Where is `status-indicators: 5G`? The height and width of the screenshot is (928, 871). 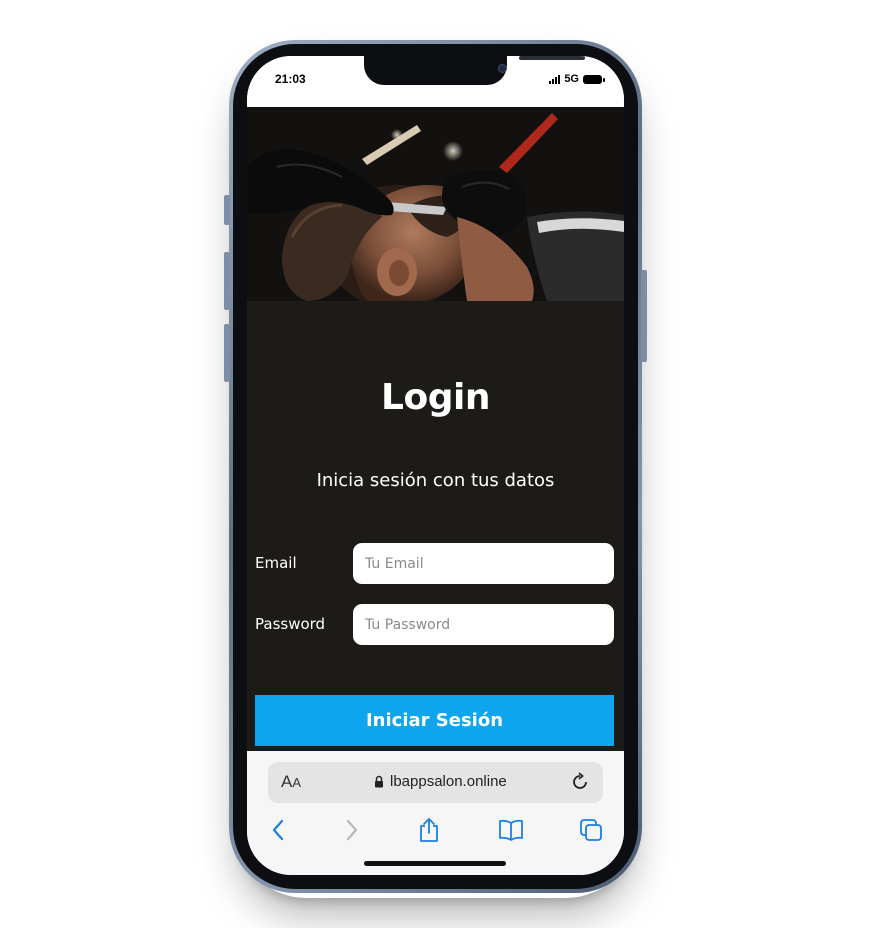 status-indicators: 5G is located at coordinates (577, 79).